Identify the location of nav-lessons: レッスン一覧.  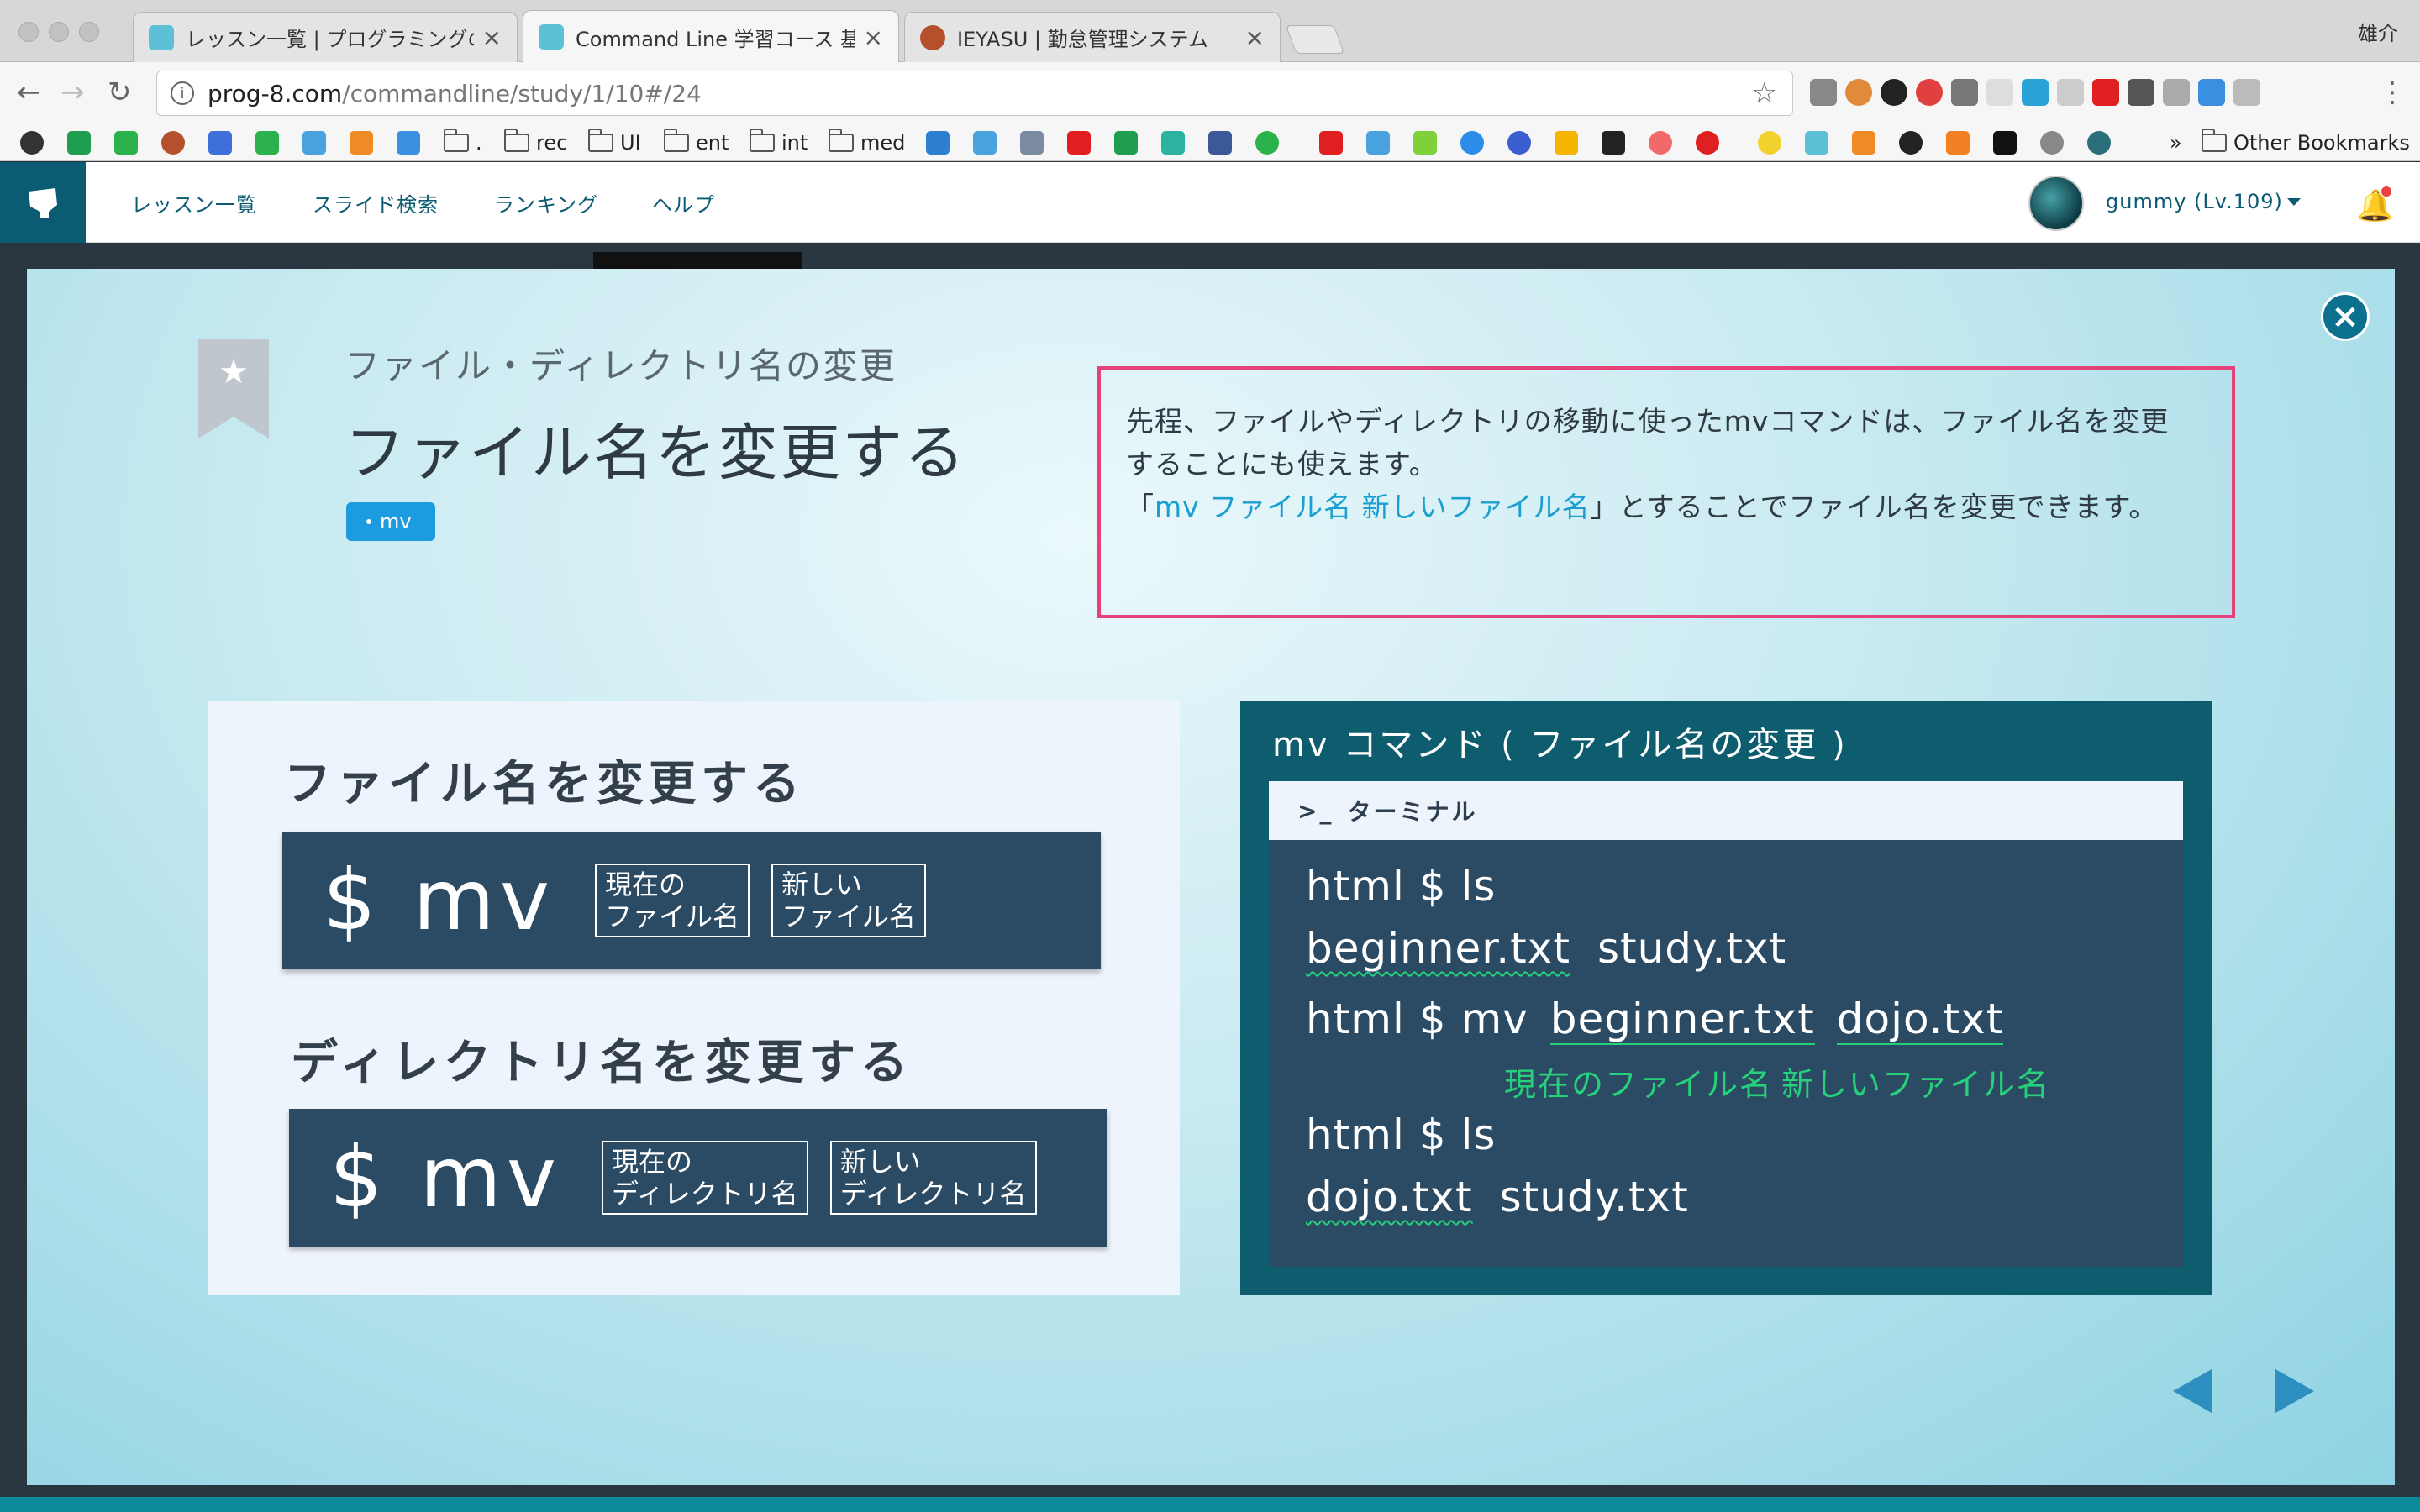
(194, 203).